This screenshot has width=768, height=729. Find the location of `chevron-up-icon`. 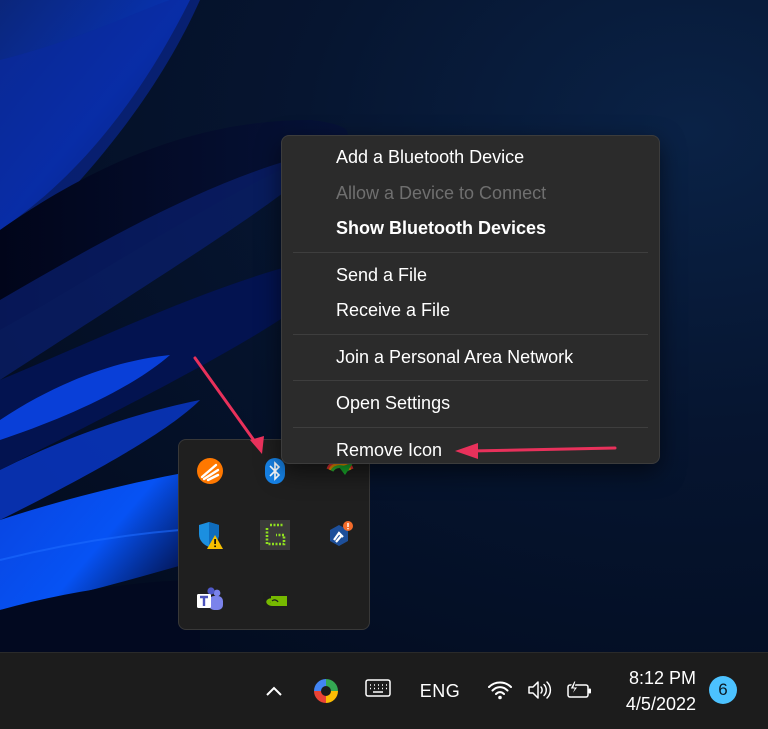

chevron-up-icon is located at coordinates (274, 691).